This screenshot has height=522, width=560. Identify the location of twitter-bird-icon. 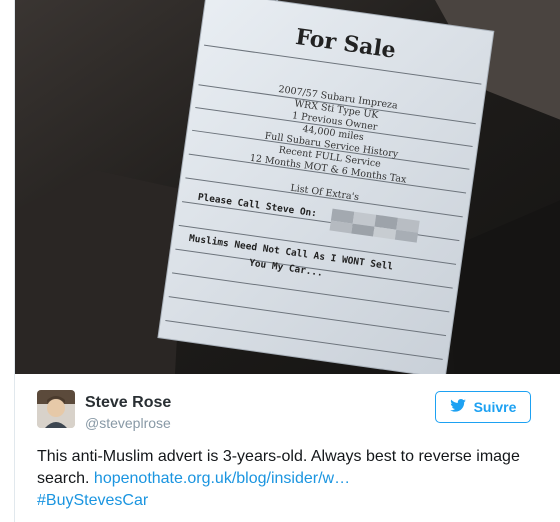
(457, 407).